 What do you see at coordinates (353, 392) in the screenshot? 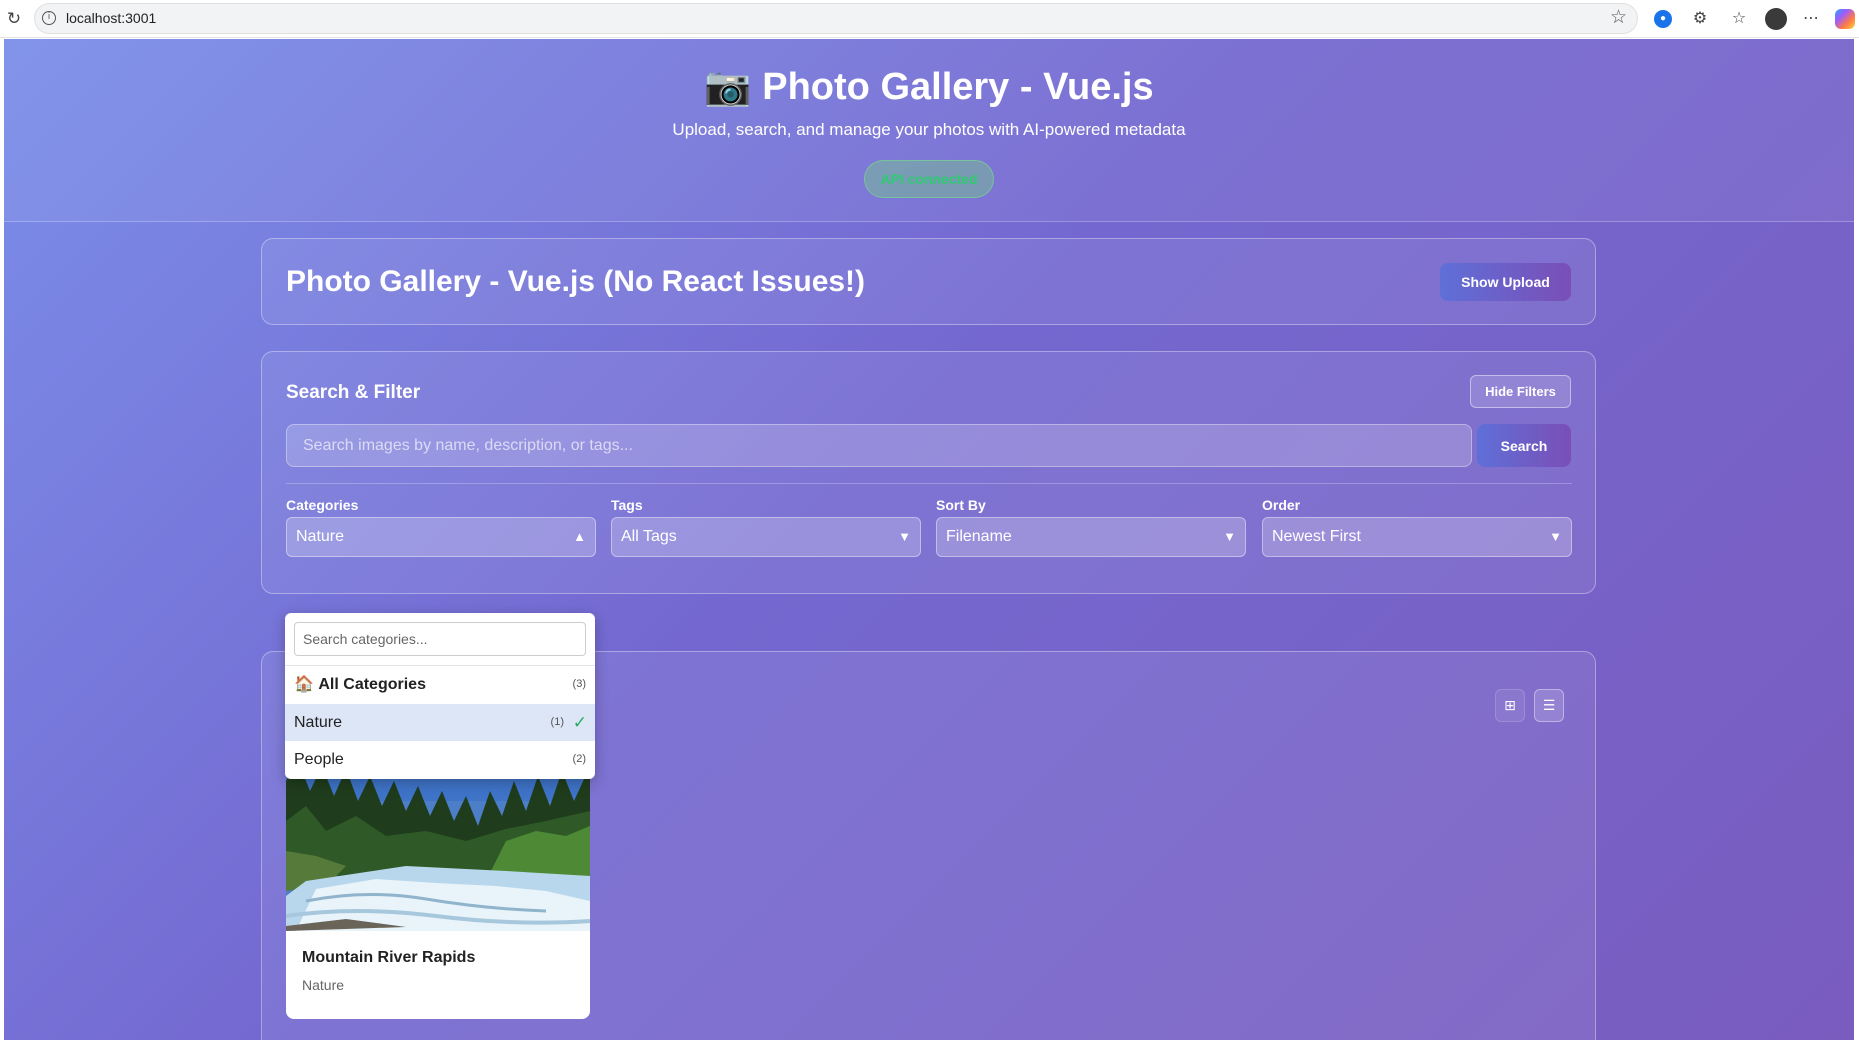
I see `search-filter-title: Search & Filter` at bounding box center [353, 392].